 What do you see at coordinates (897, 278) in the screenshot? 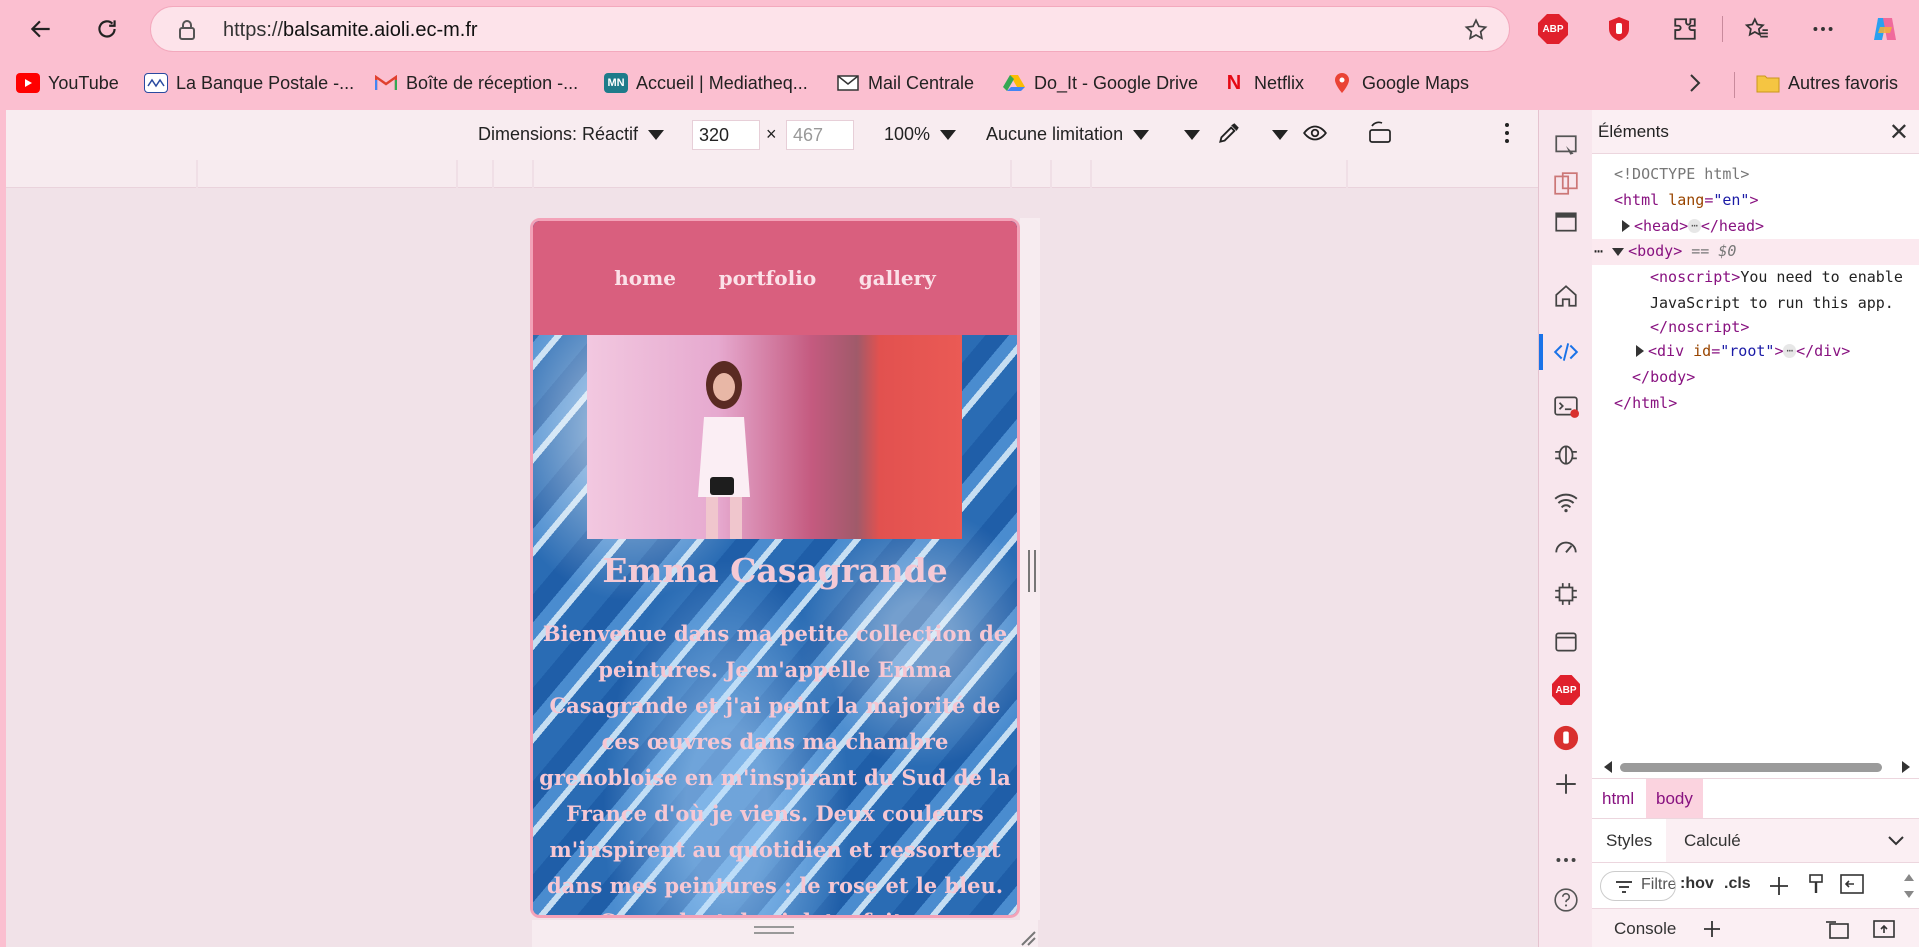
I see `nav-gallery-link: gallery` at bounding box center [897, 278].